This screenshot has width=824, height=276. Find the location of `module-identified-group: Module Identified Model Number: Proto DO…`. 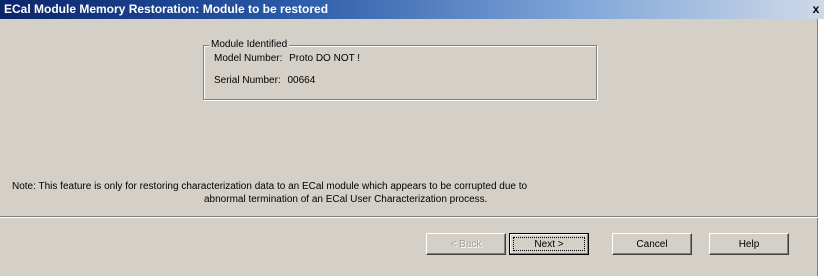

module-identified-group: Module Identified Model Number: Proto DO… is located at coordinates (400, 69).